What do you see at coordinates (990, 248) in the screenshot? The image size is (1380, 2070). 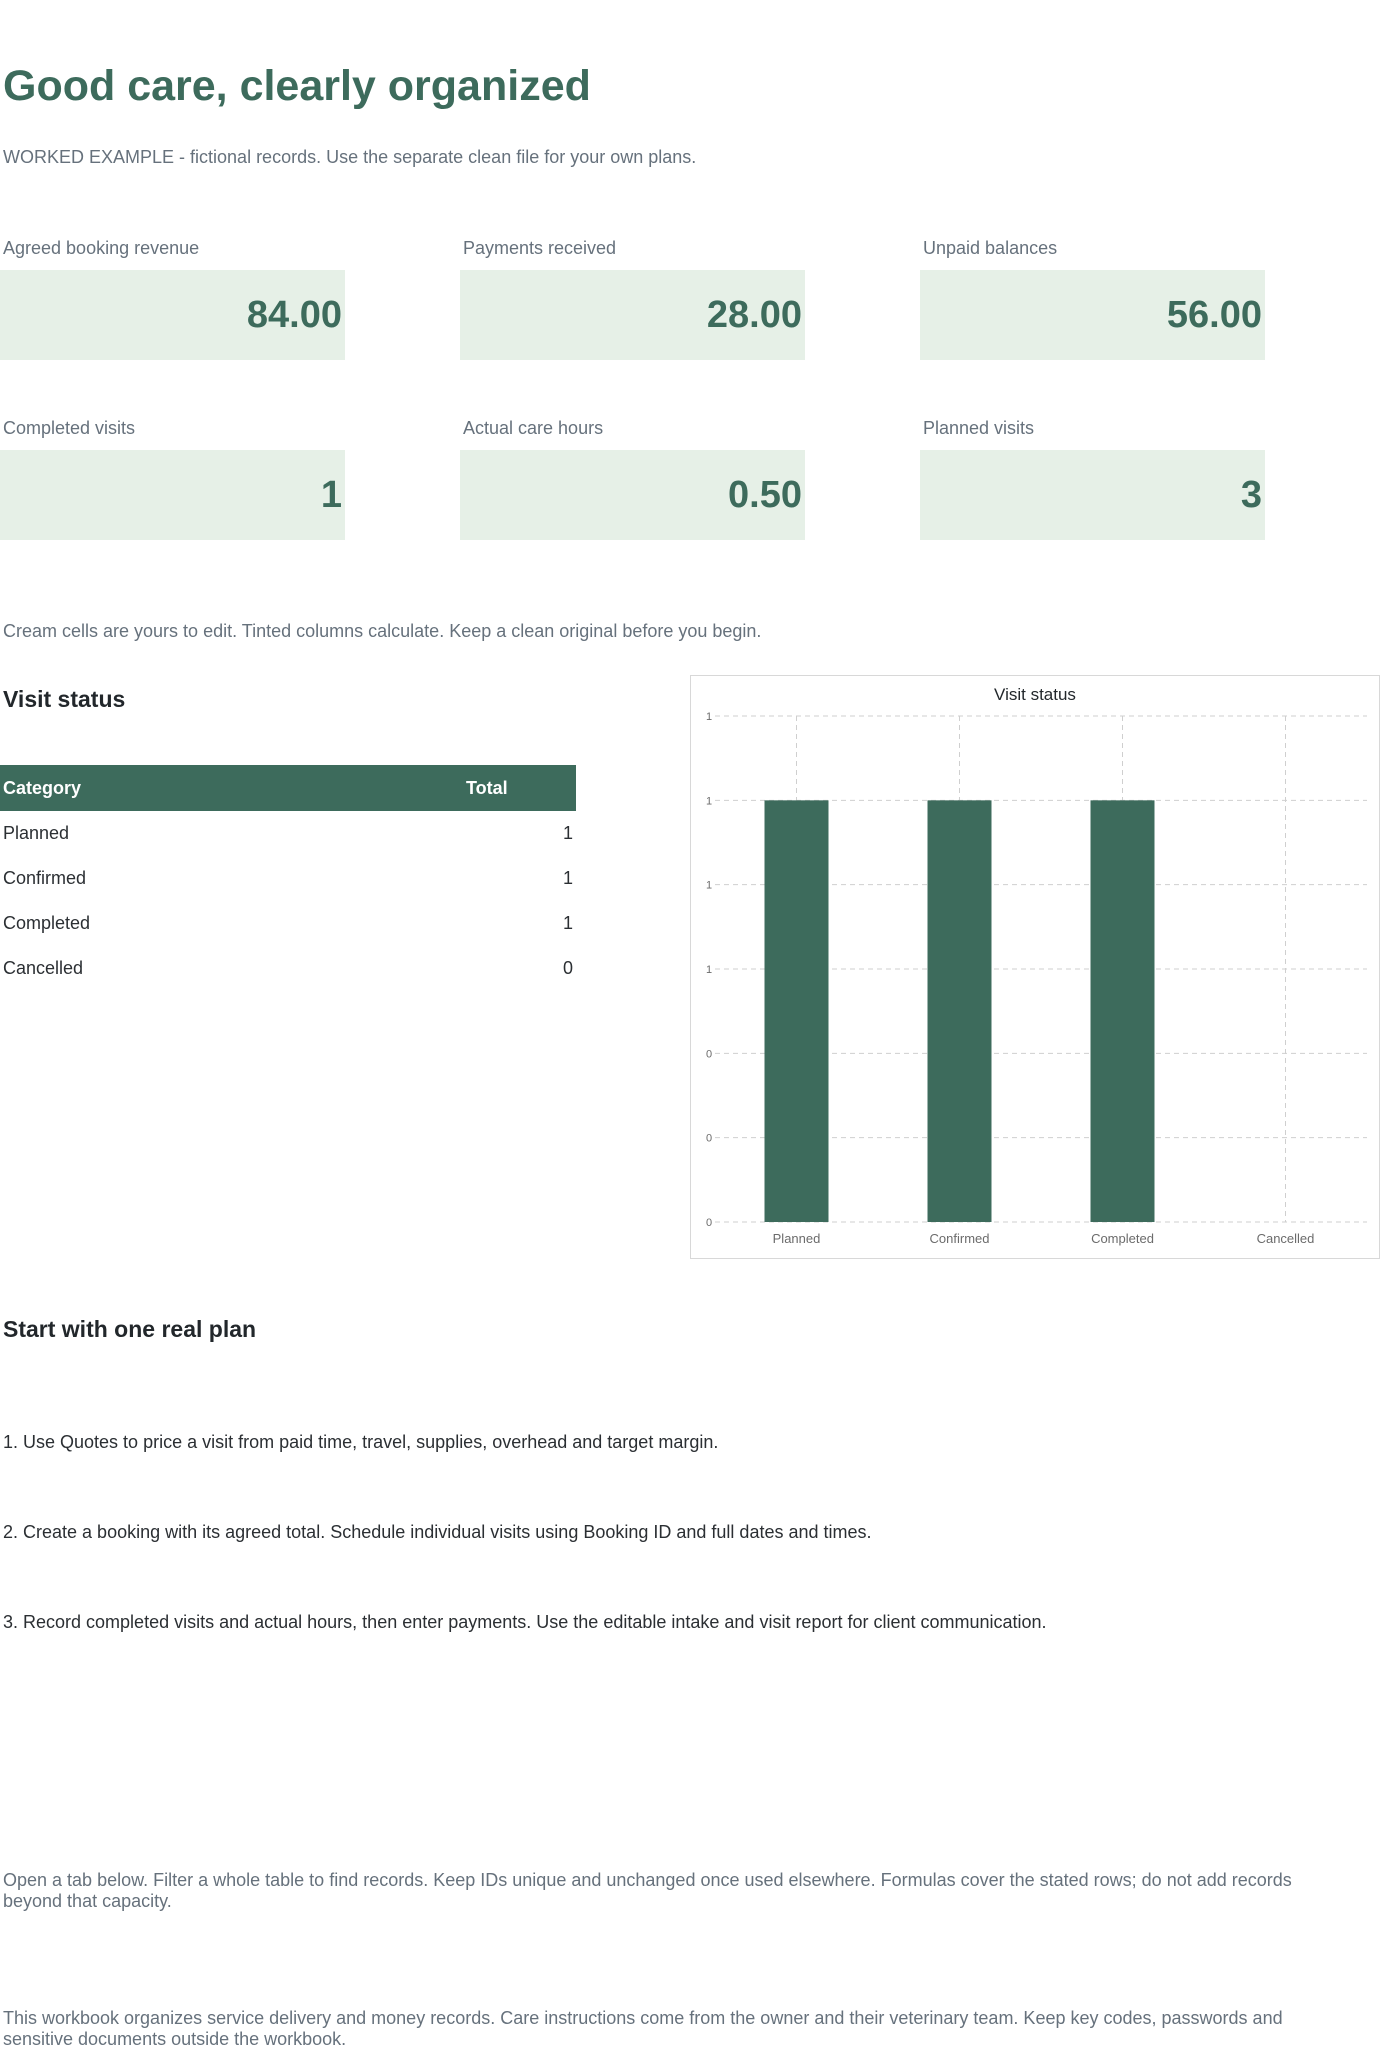 I see `kpi-label-unpaid-balances: Unpaid balances` at bounding box center [990, 248].